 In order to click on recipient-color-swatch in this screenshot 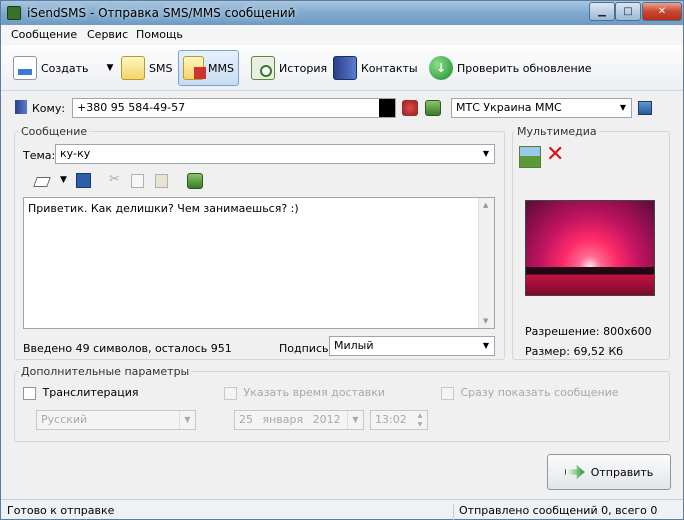, I will do `click(387, 108)`.